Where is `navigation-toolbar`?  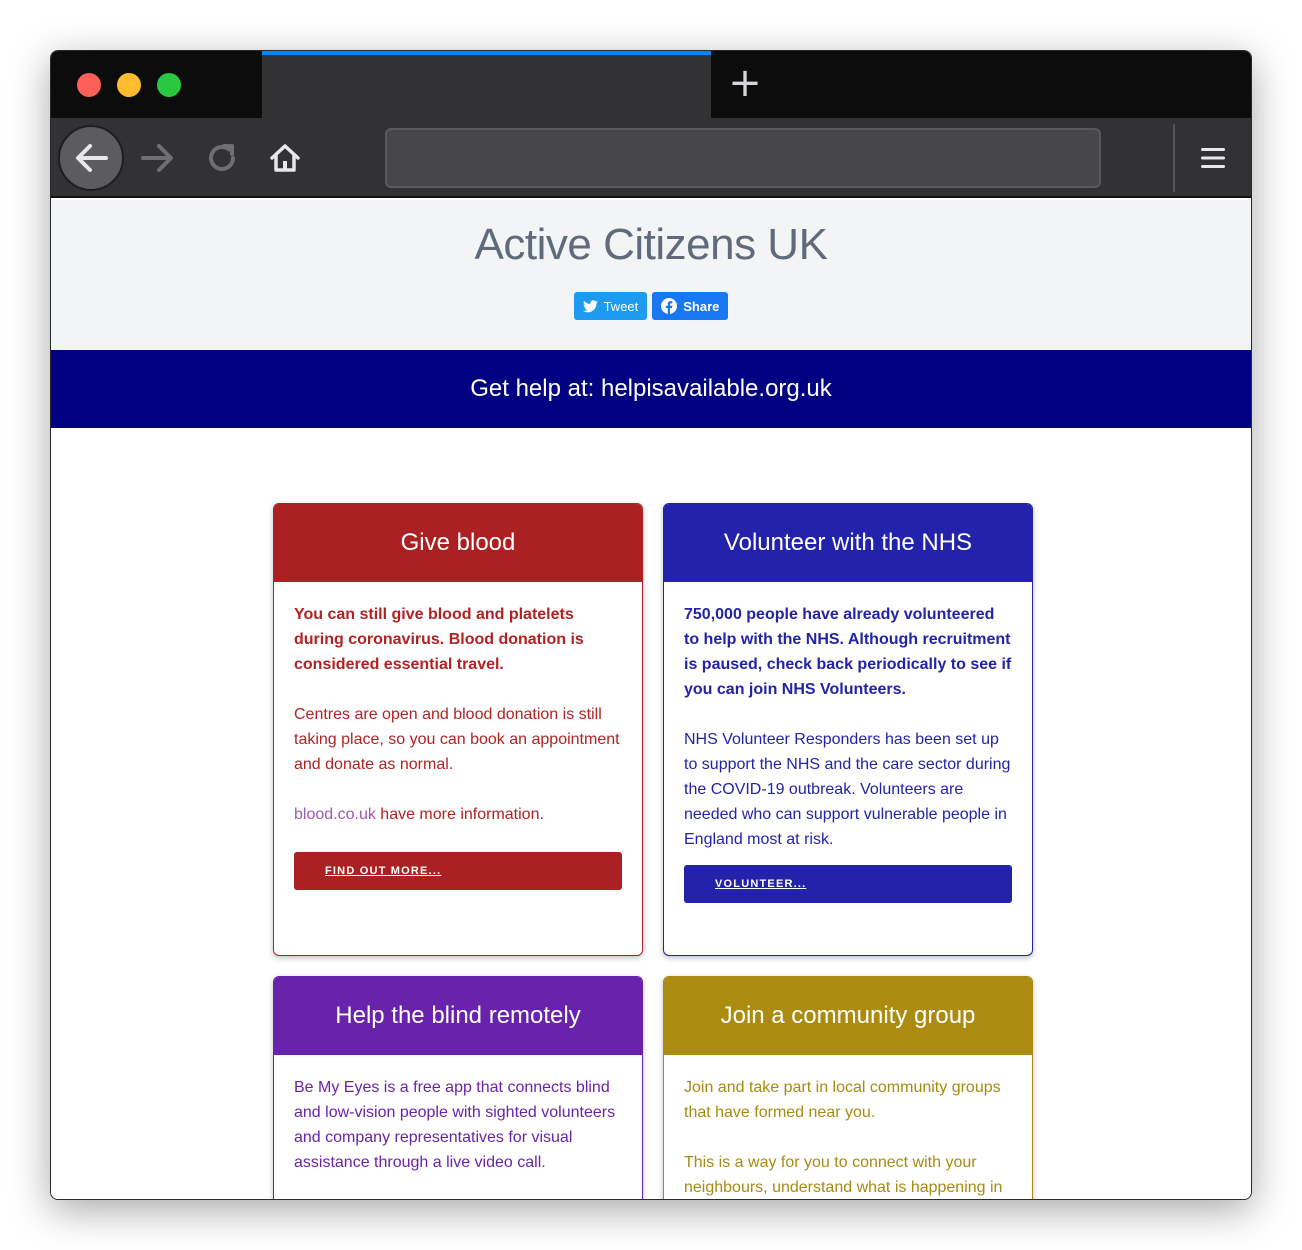 navigation-toolbar is located at coordinates (651, 158).